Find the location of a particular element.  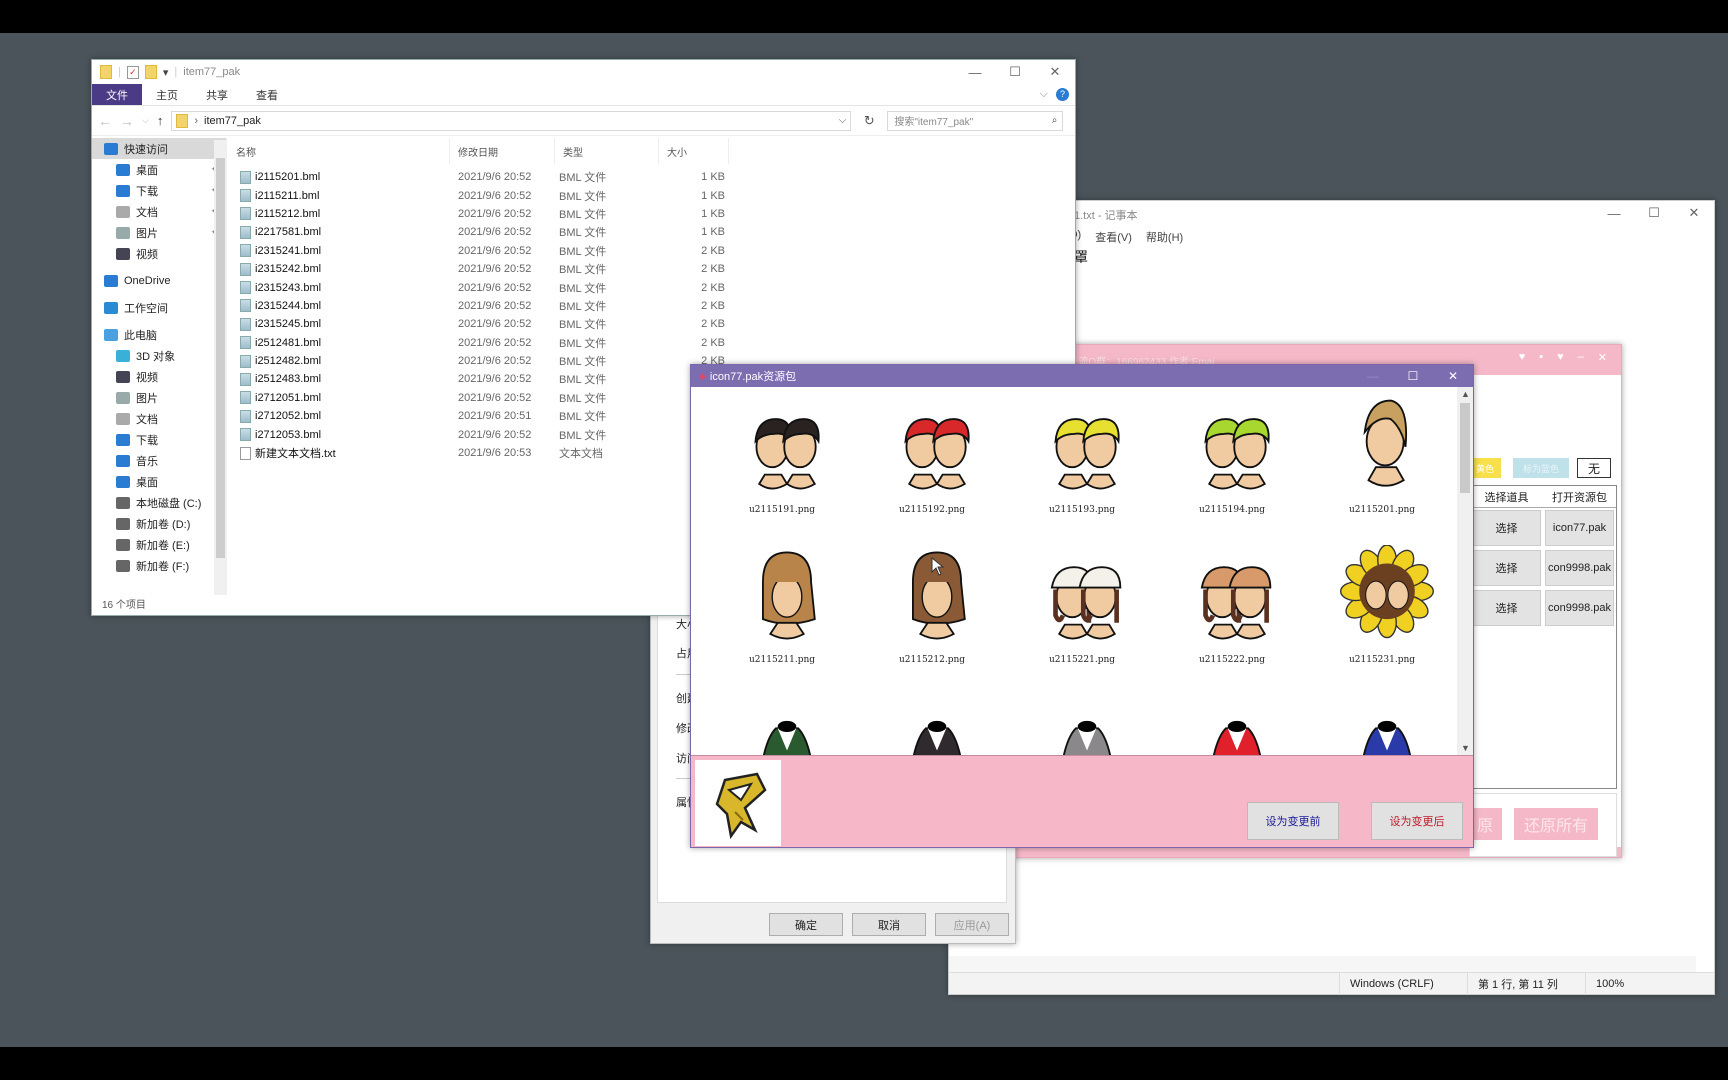

back-button: ← is located at coordinates (105, 121).